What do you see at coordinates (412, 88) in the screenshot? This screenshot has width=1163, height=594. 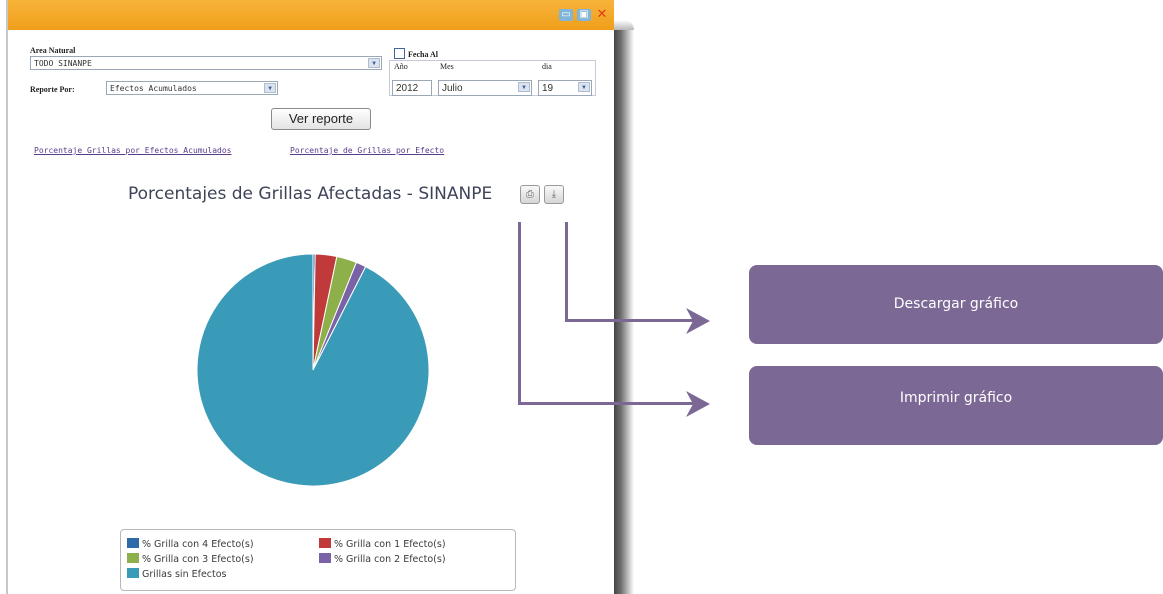 I see `anio-input: 2012` at bounding box center [412, 88].